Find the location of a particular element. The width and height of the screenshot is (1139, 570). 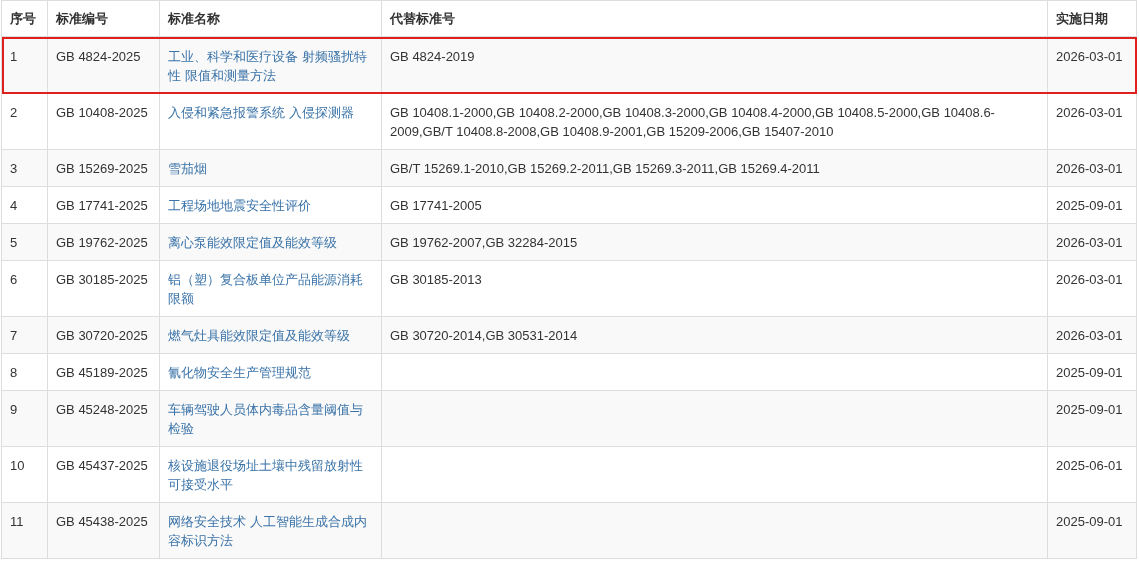

table-cell: 4 is located at coordinates (14, 205).